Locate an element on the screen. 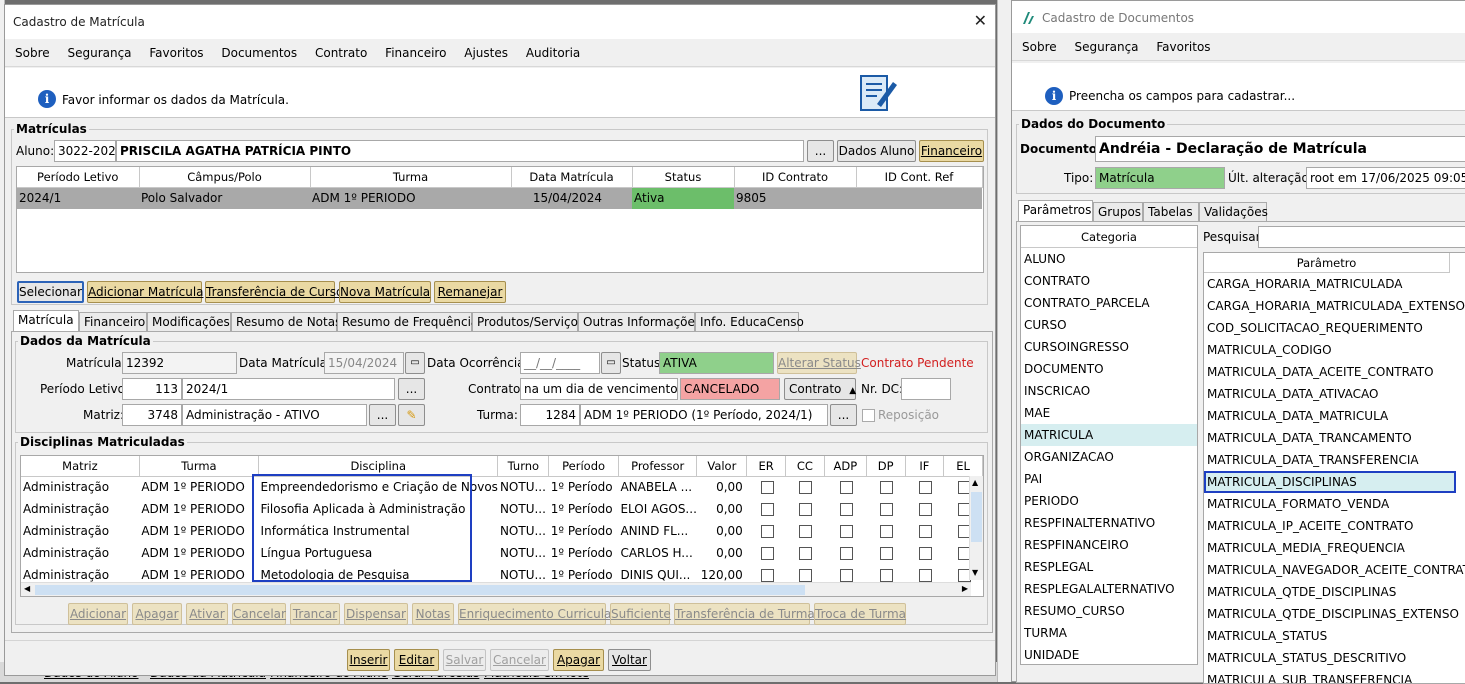  disciplina-action-button: Notas is located at coordinates (433, 614).